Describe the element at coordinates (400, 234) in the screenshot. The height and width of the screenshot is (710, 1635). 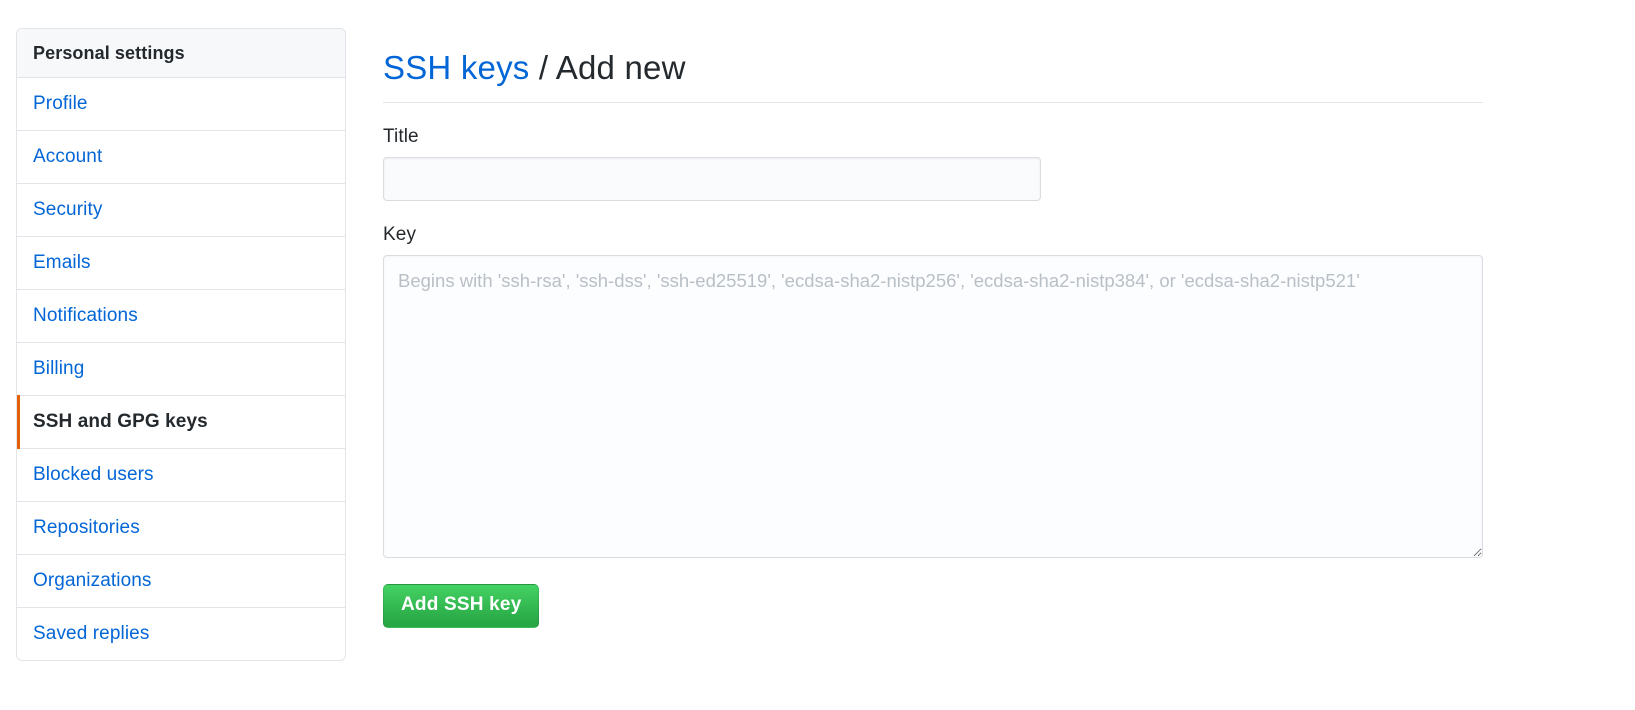
I see `key-label: Key` at that location.